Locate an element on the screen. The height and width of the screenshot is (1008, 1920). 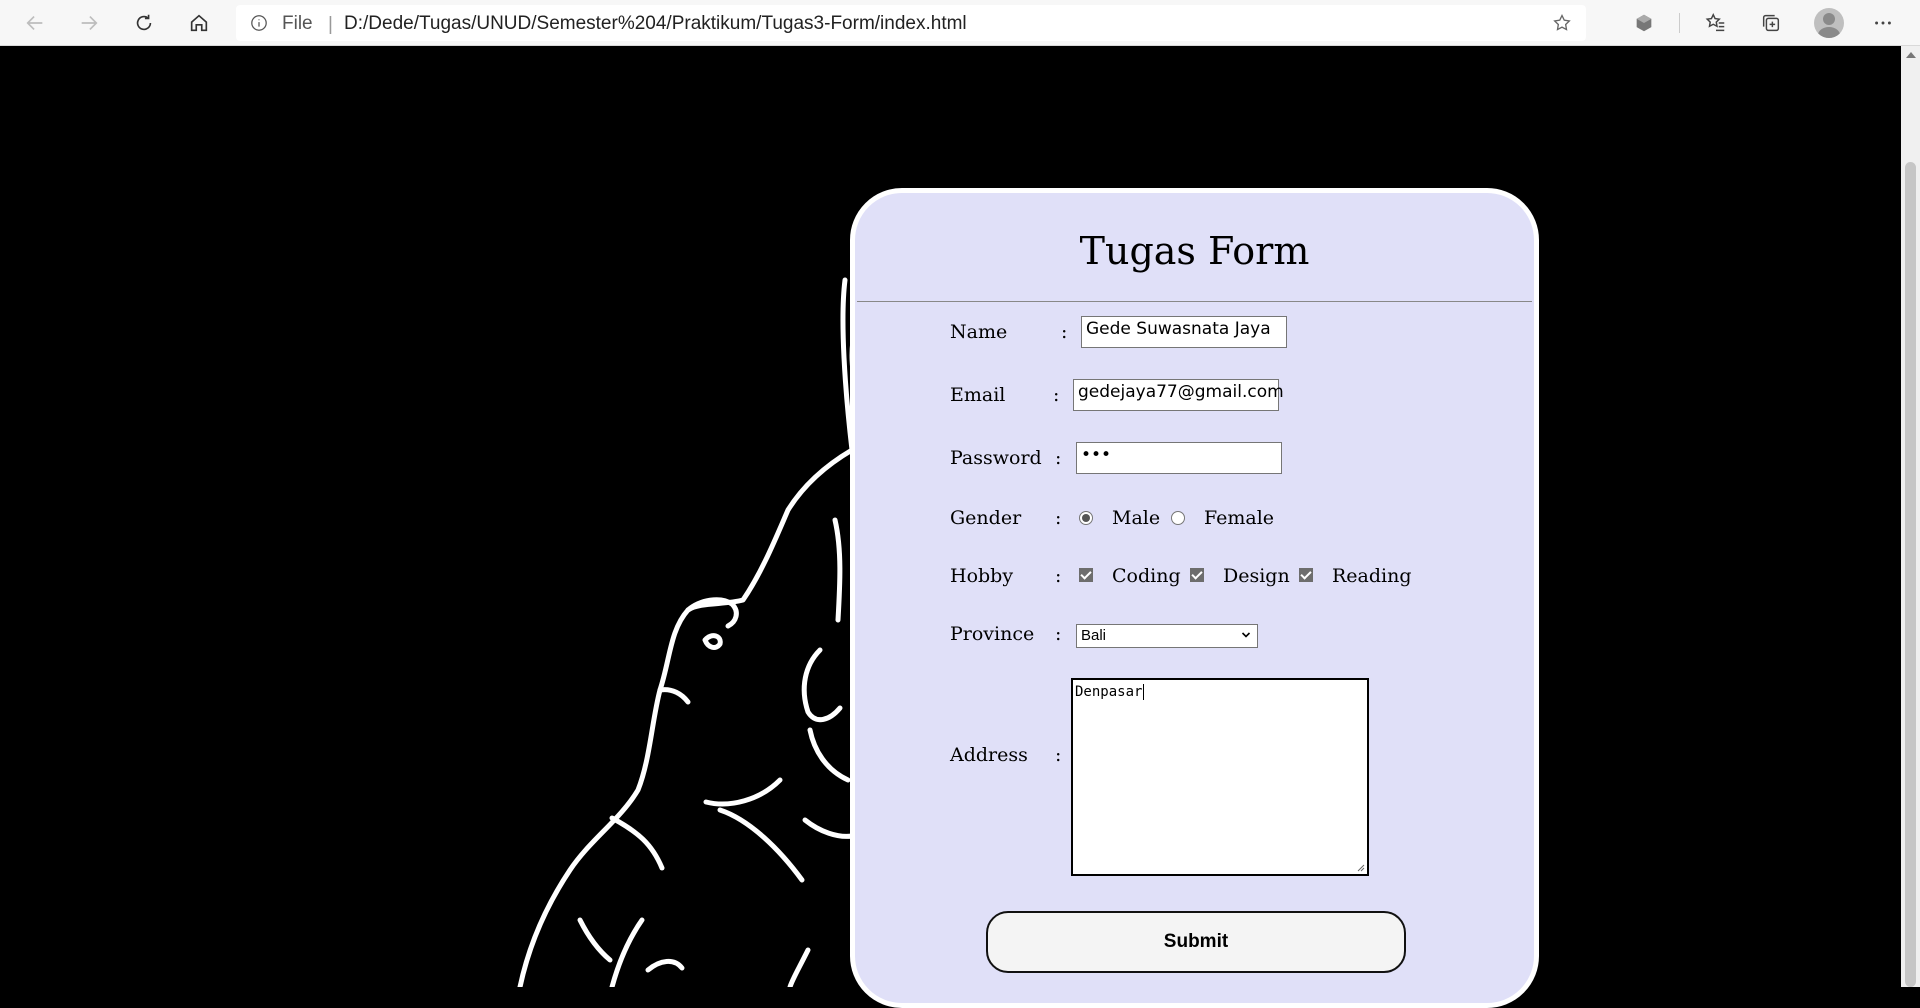
gender-label: Gender is located at coordinates (986, 518).